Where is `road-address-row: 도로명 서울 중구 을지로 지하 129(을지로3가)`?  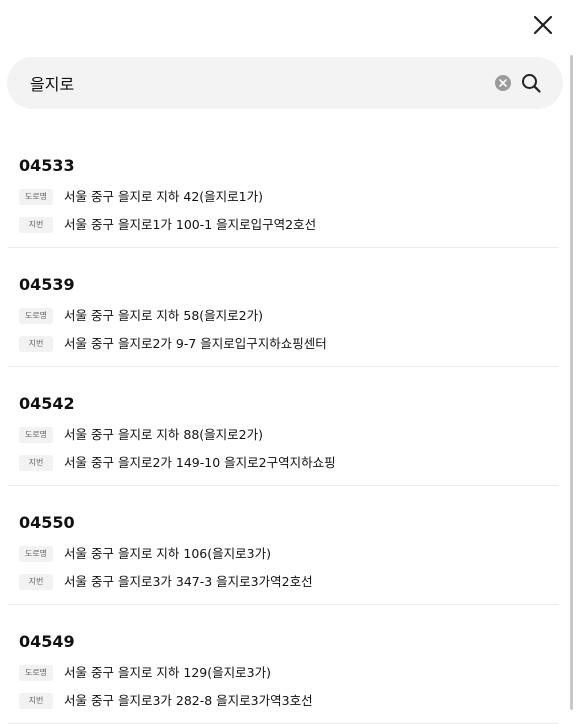
road-address-row: 도로명 서울 중구 을지로 지하 129(을지로3가) is located at coordinates (145, 673).